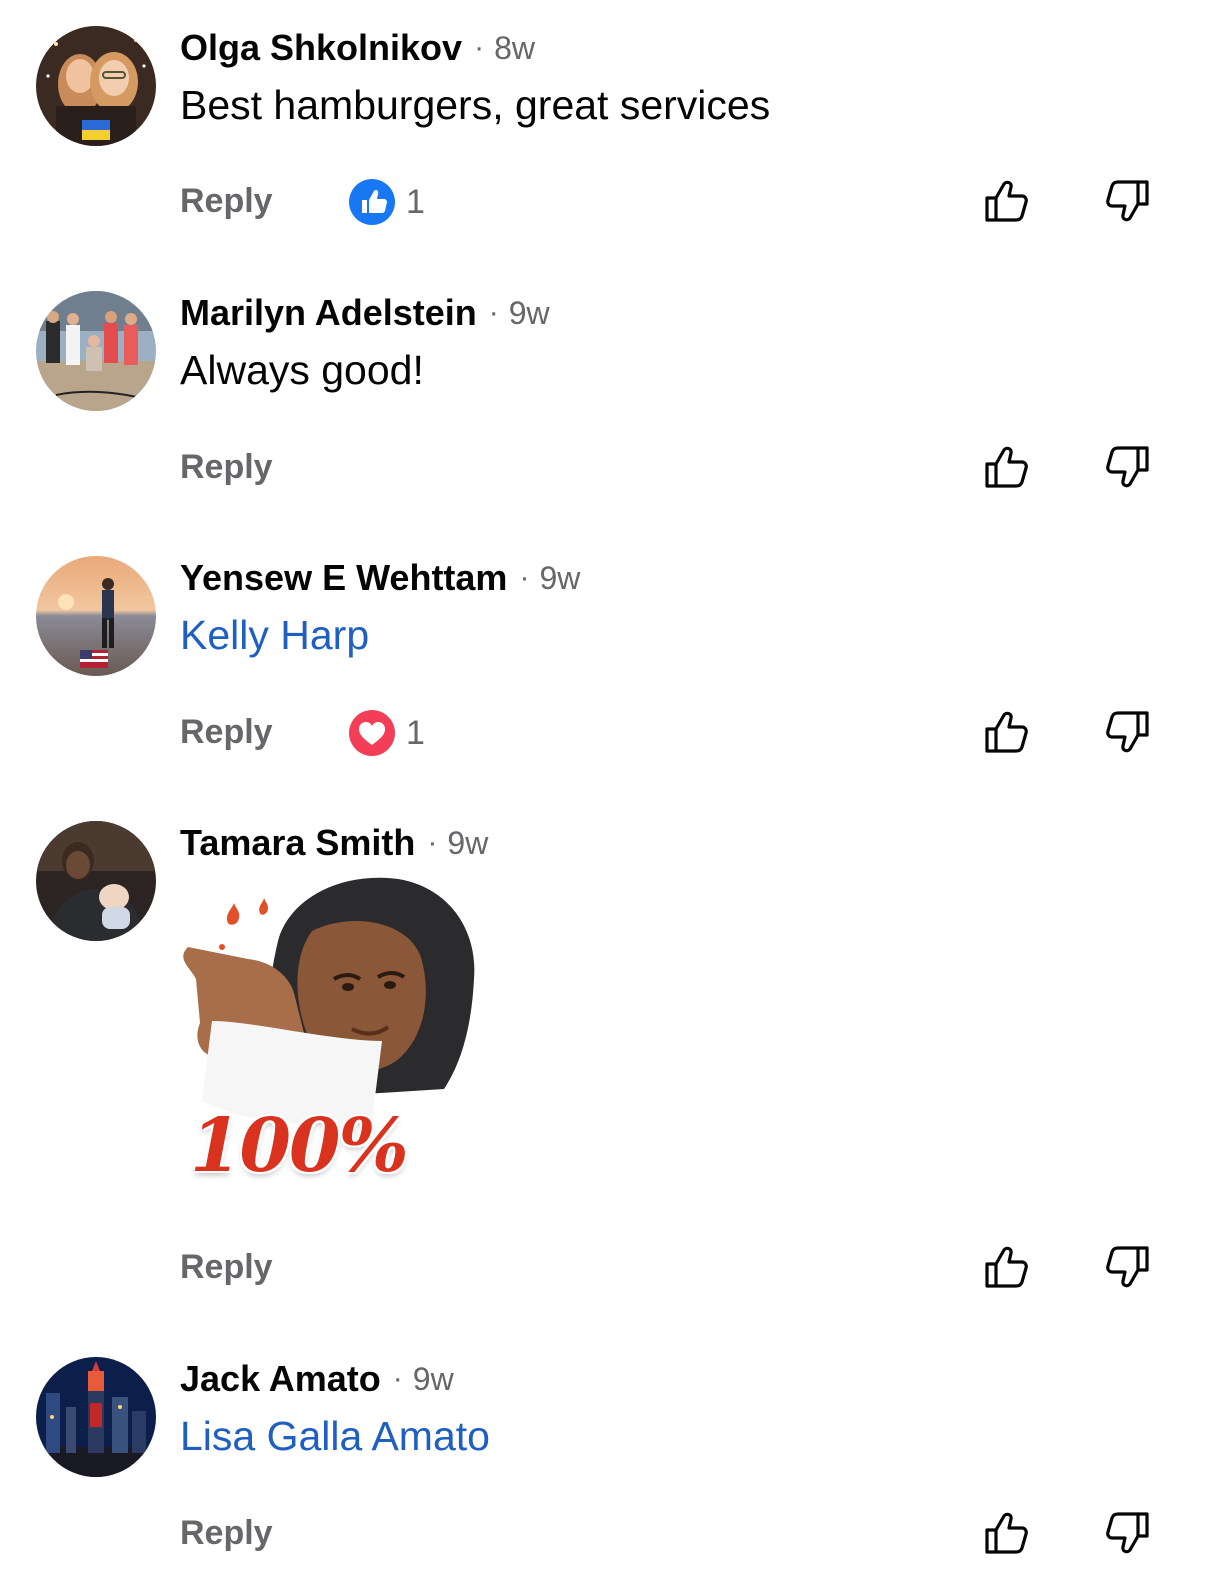  Describe the element at coordinates (302, 370) in the screenshot. I see `comment-text: Always good!` at that location.